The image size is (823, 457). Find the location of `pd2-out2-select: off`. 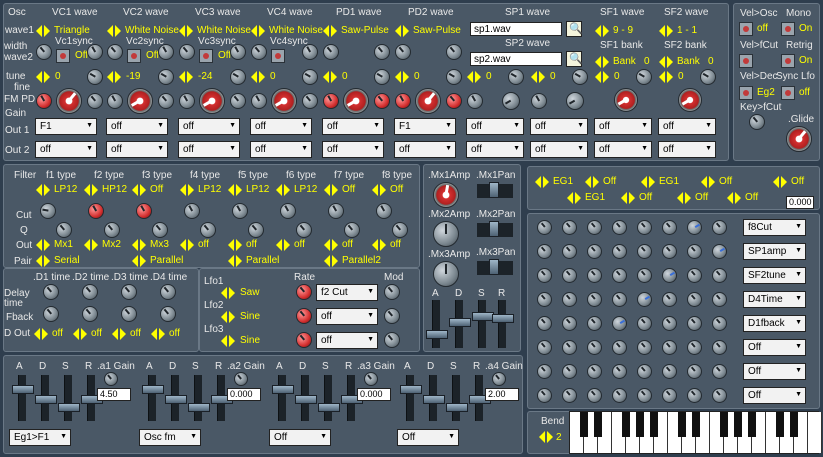

pd2-out2-select: off is located at coordinates (425, 149).